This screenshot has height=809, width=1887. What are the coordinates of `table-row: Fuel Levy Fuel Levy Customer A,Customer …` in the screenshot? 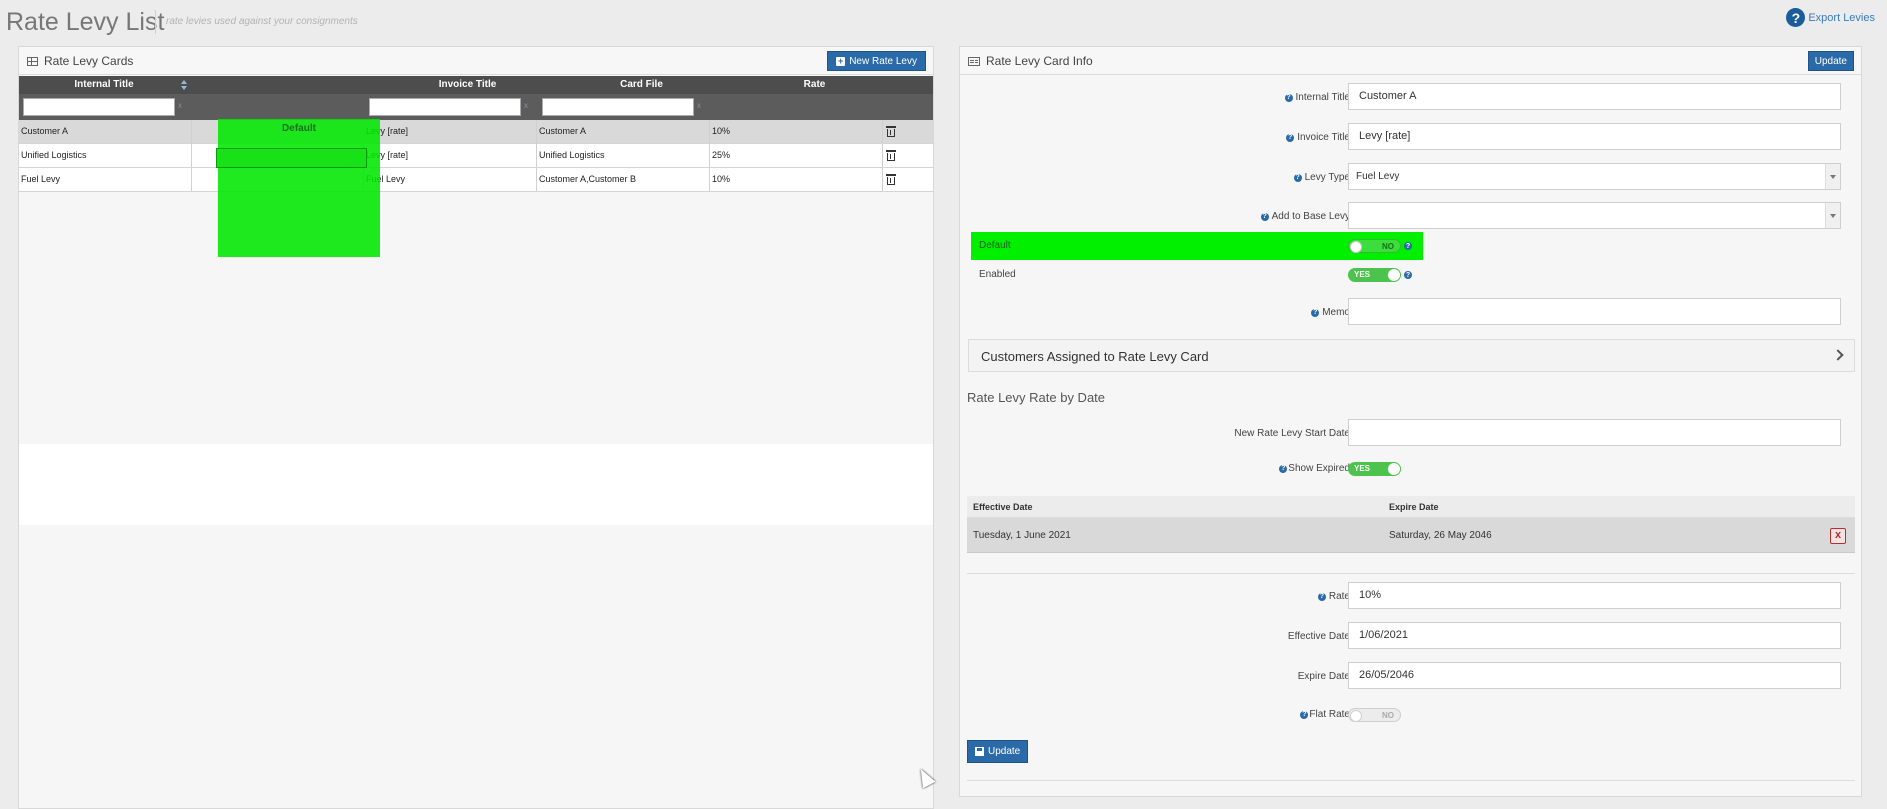 It's located at (476, 180).